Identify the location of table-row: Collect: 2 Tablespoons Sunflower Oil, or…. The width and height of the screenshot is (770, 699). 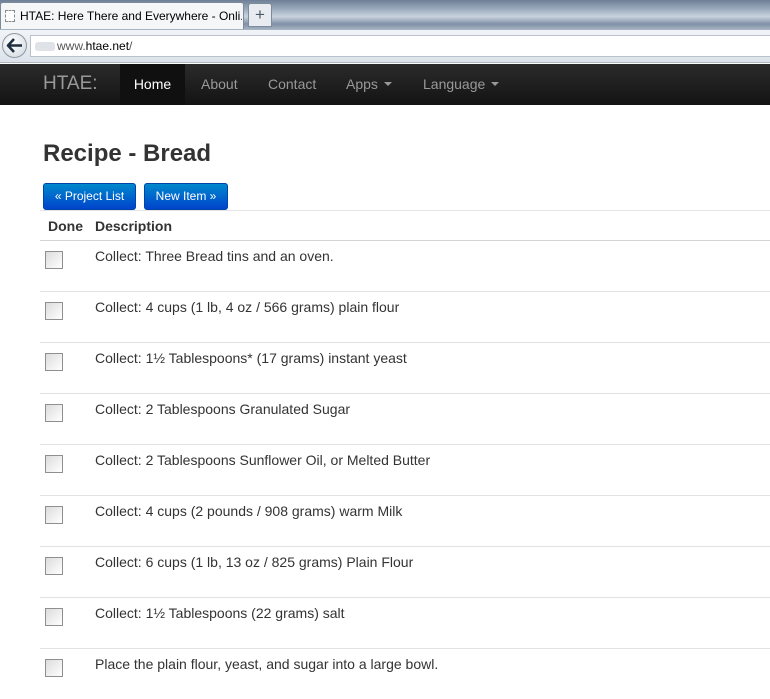
(405, 470).